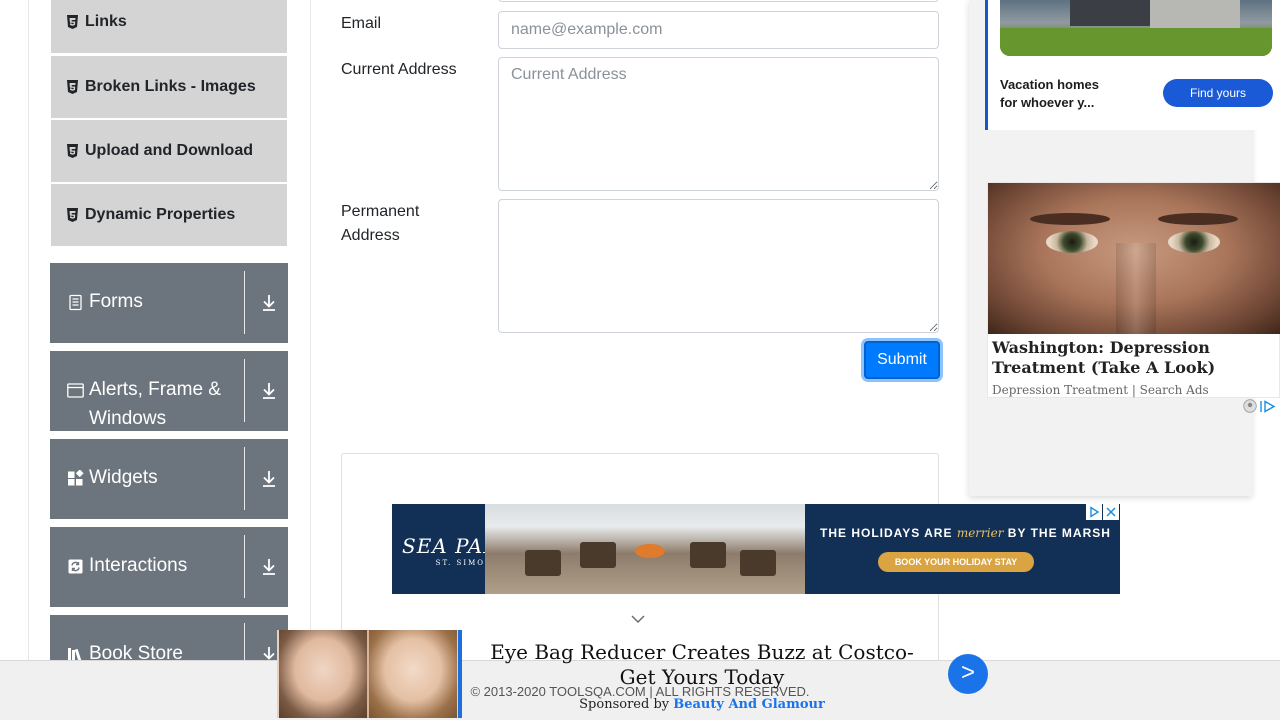 The width and height of the screenshot is (1280, 720). Describe the element at coordinates (956, 562) in the screenshot. I see `book-holiday-stay-button: BOOK YOUR HOLIDAY STAY` at that location.